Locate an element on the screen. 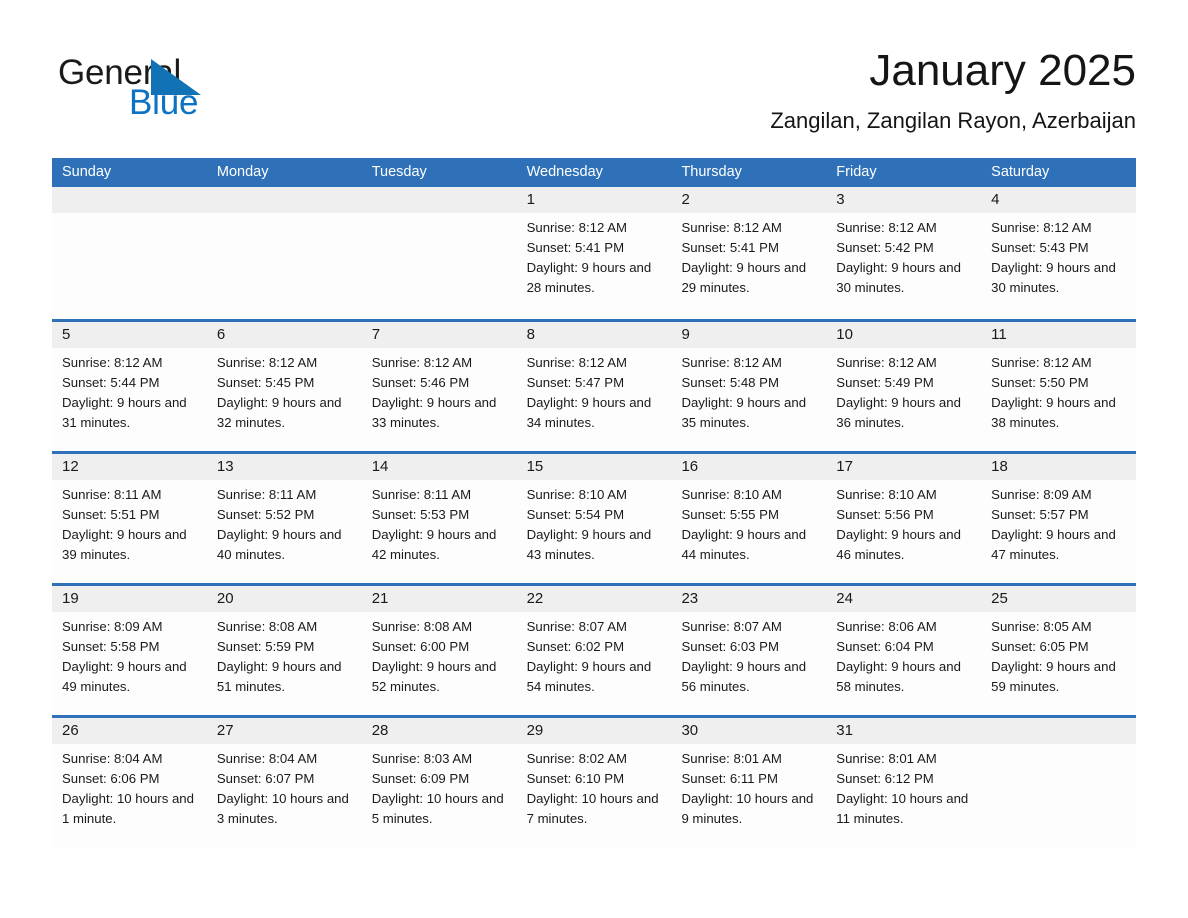  sunset-text: Sunset: 5:44 PM is located at coordinates (111, 383).